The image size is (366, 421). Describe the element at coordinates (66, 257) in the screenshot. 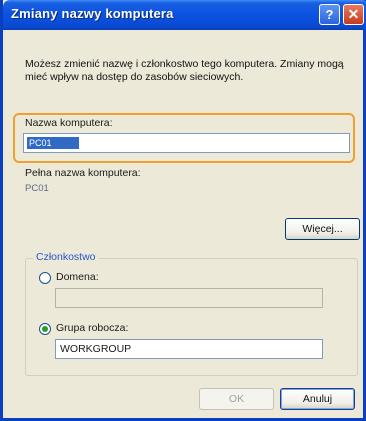

I see `membership-group-title: Członkostwo` at that location.